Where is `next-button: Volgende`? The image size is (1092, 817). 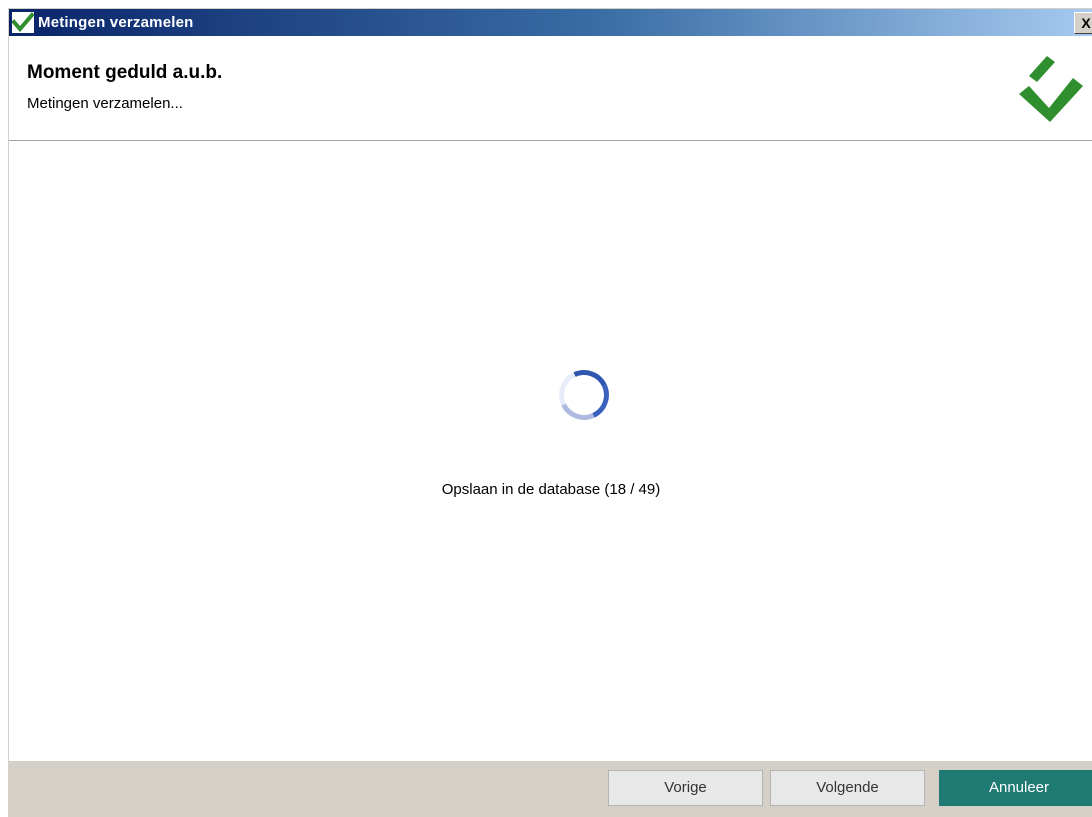 next-button: Volgende is located at coordinates (847, 788).